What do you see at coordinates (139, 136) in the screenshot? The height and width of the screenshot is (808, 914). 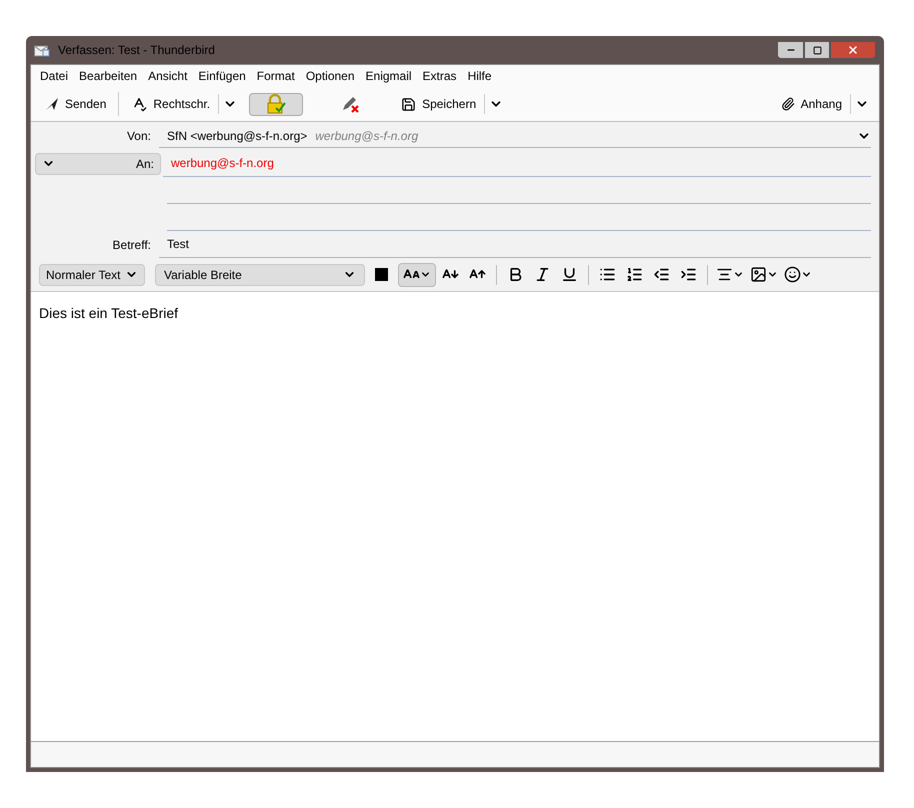 I see `from-label: Von:` at bounding box center [139, 136].